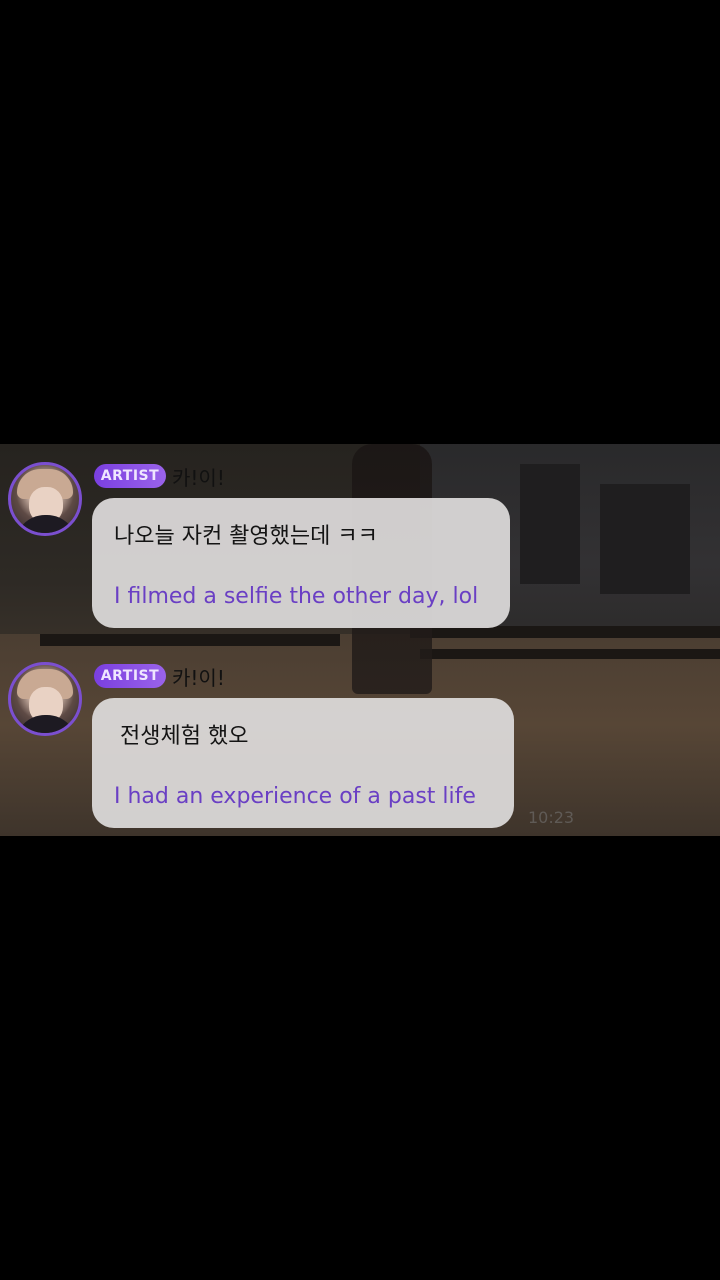  What do you see at coordinates (246, 536) in the screenshot?
I see `message-text-korean: 나오늘 자컨 촬영했는데 ㅋㅋ` at bounding box center [246, 536].